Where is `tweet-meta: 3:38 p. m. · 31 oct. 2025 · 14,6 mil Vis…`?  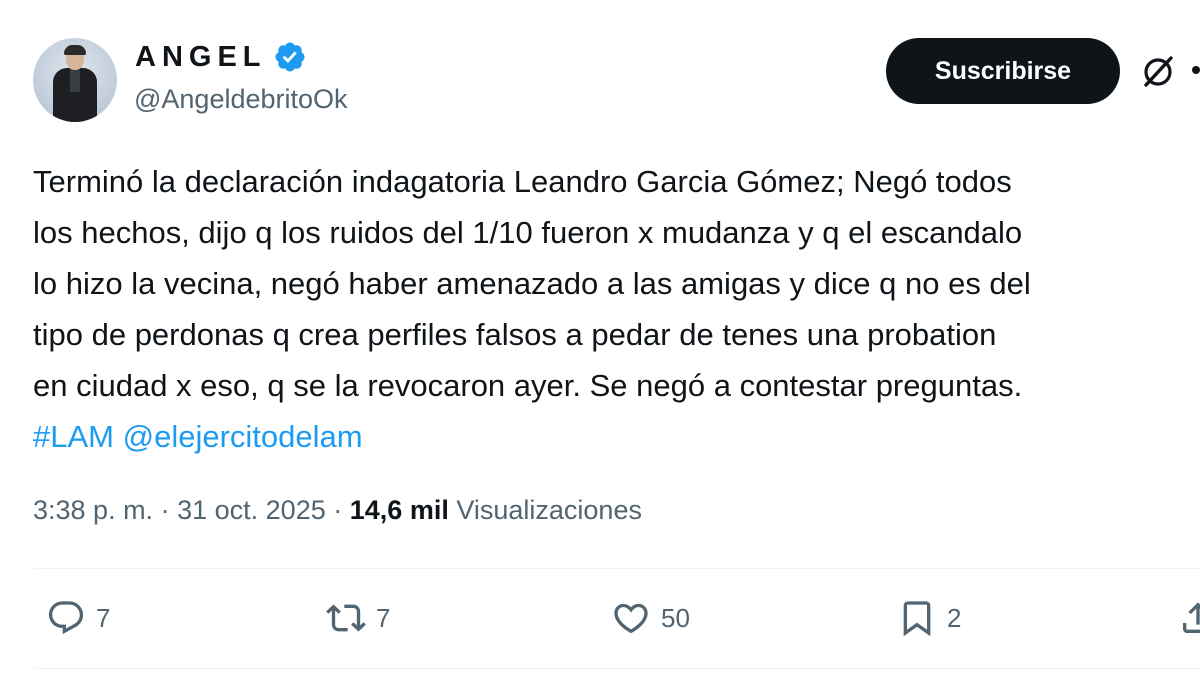
tweet-meta: 3:38 p. m. · 31 oct. 2025 · 14,6 mil Vis… is located at coordinates (337, 510).